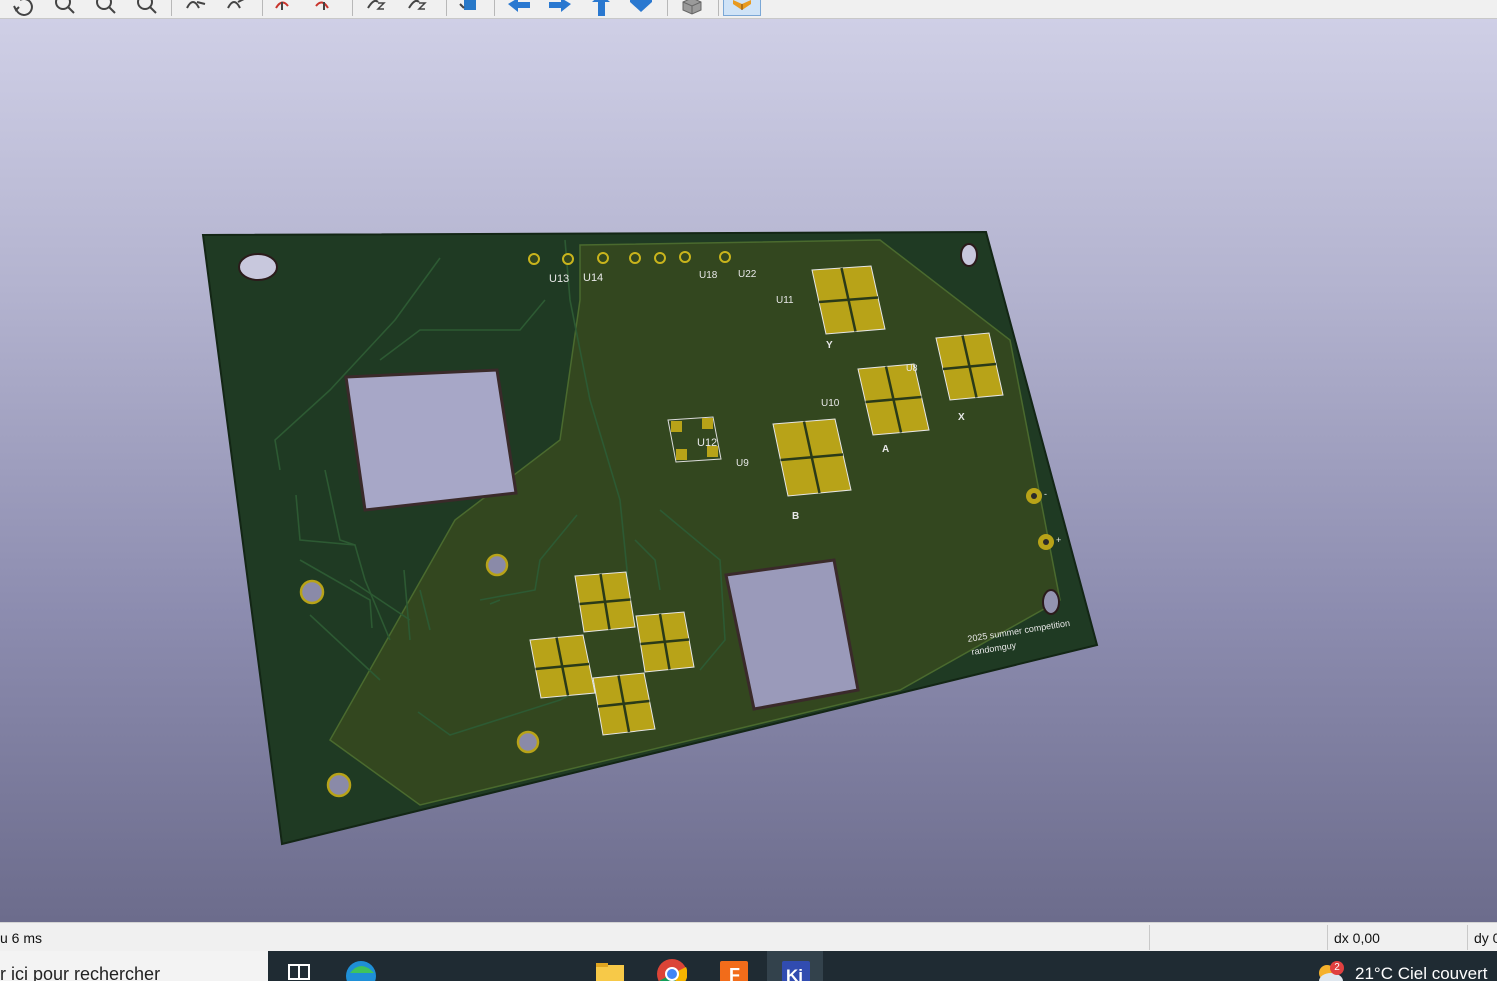  Describe the element at coordinates (431, 440) in the screenshot. I see `board-cutout-left` at that location.